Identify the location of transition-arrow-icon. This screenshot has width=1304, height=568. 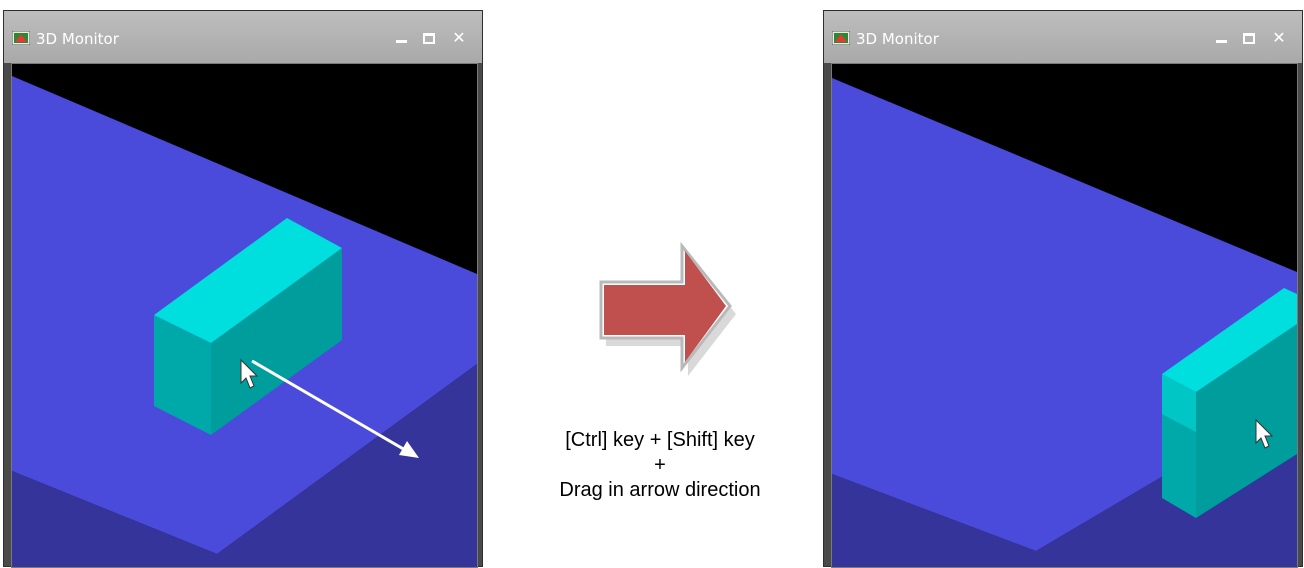
(667, 309).